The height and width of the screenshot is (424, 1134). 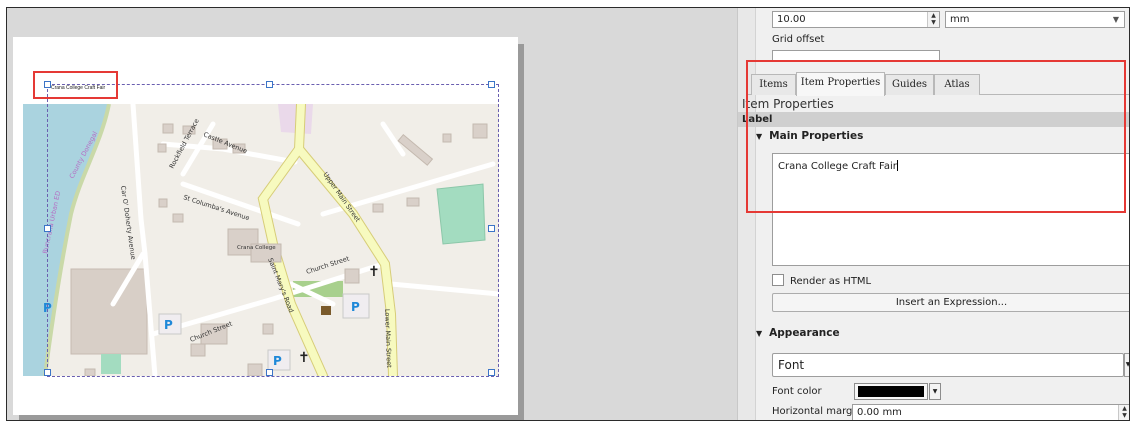 What do you see at coordinates (797, 391) in the screenshot?
I see `font-color-label: Font color` at bounding box center [797, 391].